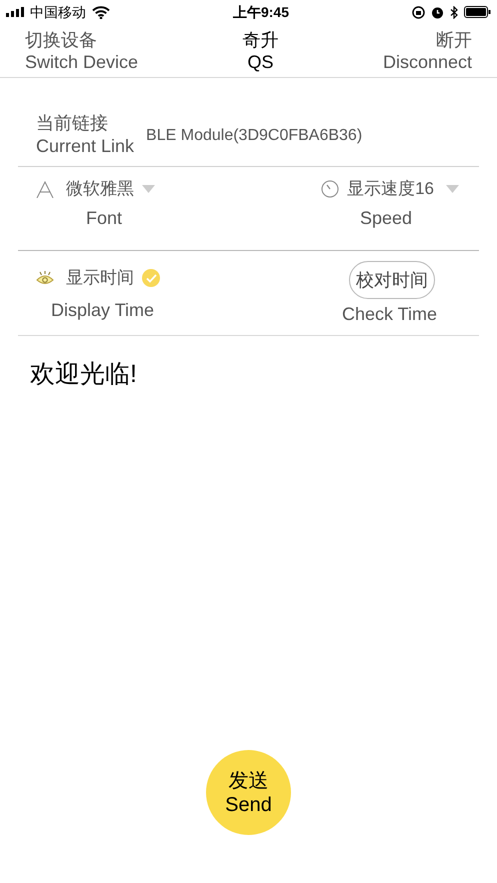  What do you see at coordinates (427, 50) in the screenshot?
I see `disconnect-button: 断开 Disconnect` at bounding box center [427, 50].